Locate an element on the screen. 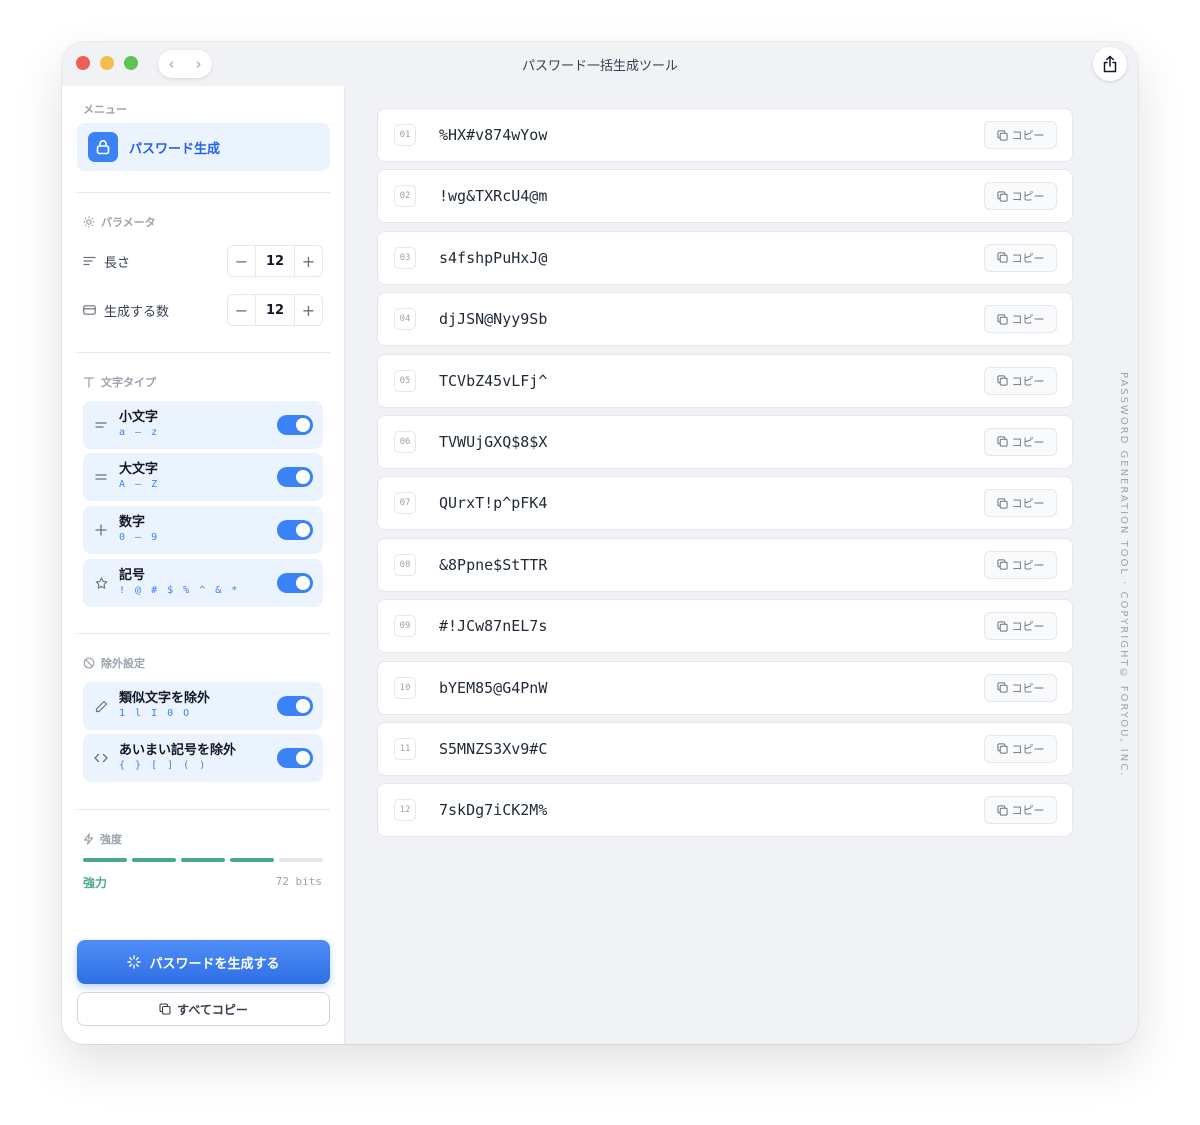 The width and height of the screenshot is (1200, 1125). length-decrement-button: − is located at coordinates (241, 261).